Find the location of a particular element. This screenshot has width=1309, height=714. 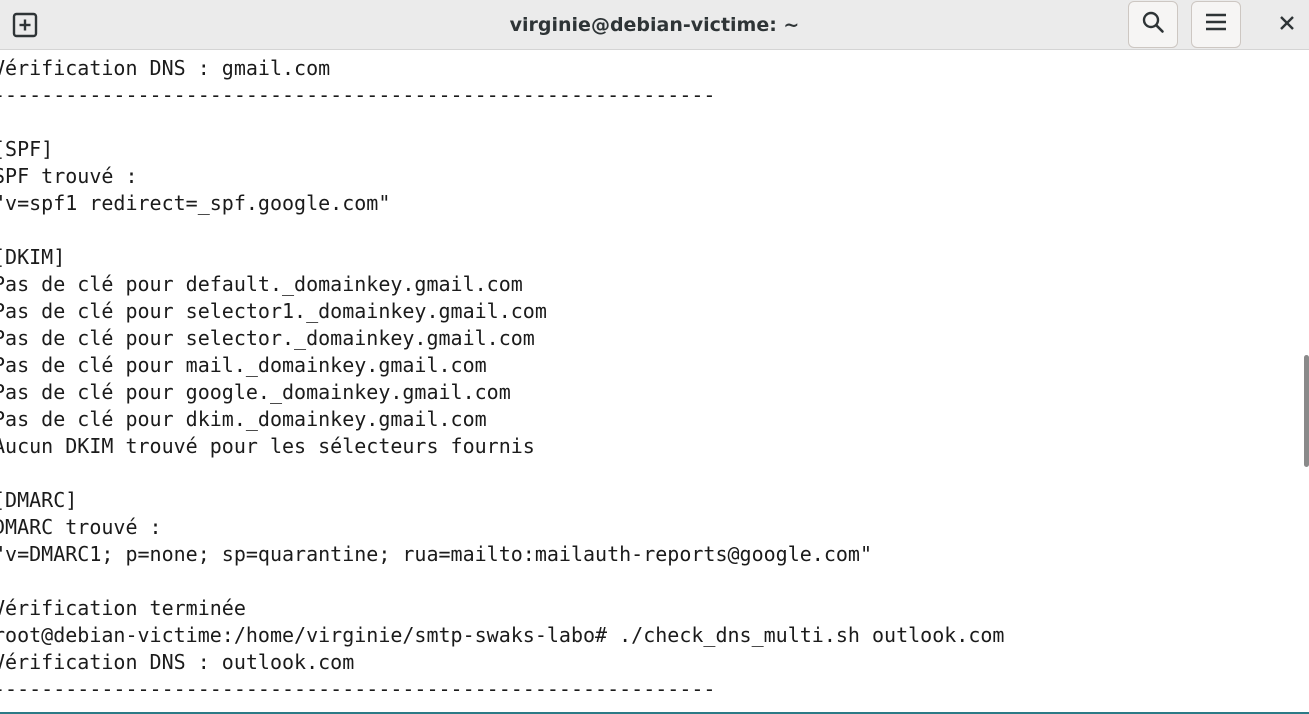

hamburger-menu-icon is located at coordinates (1216, 24).